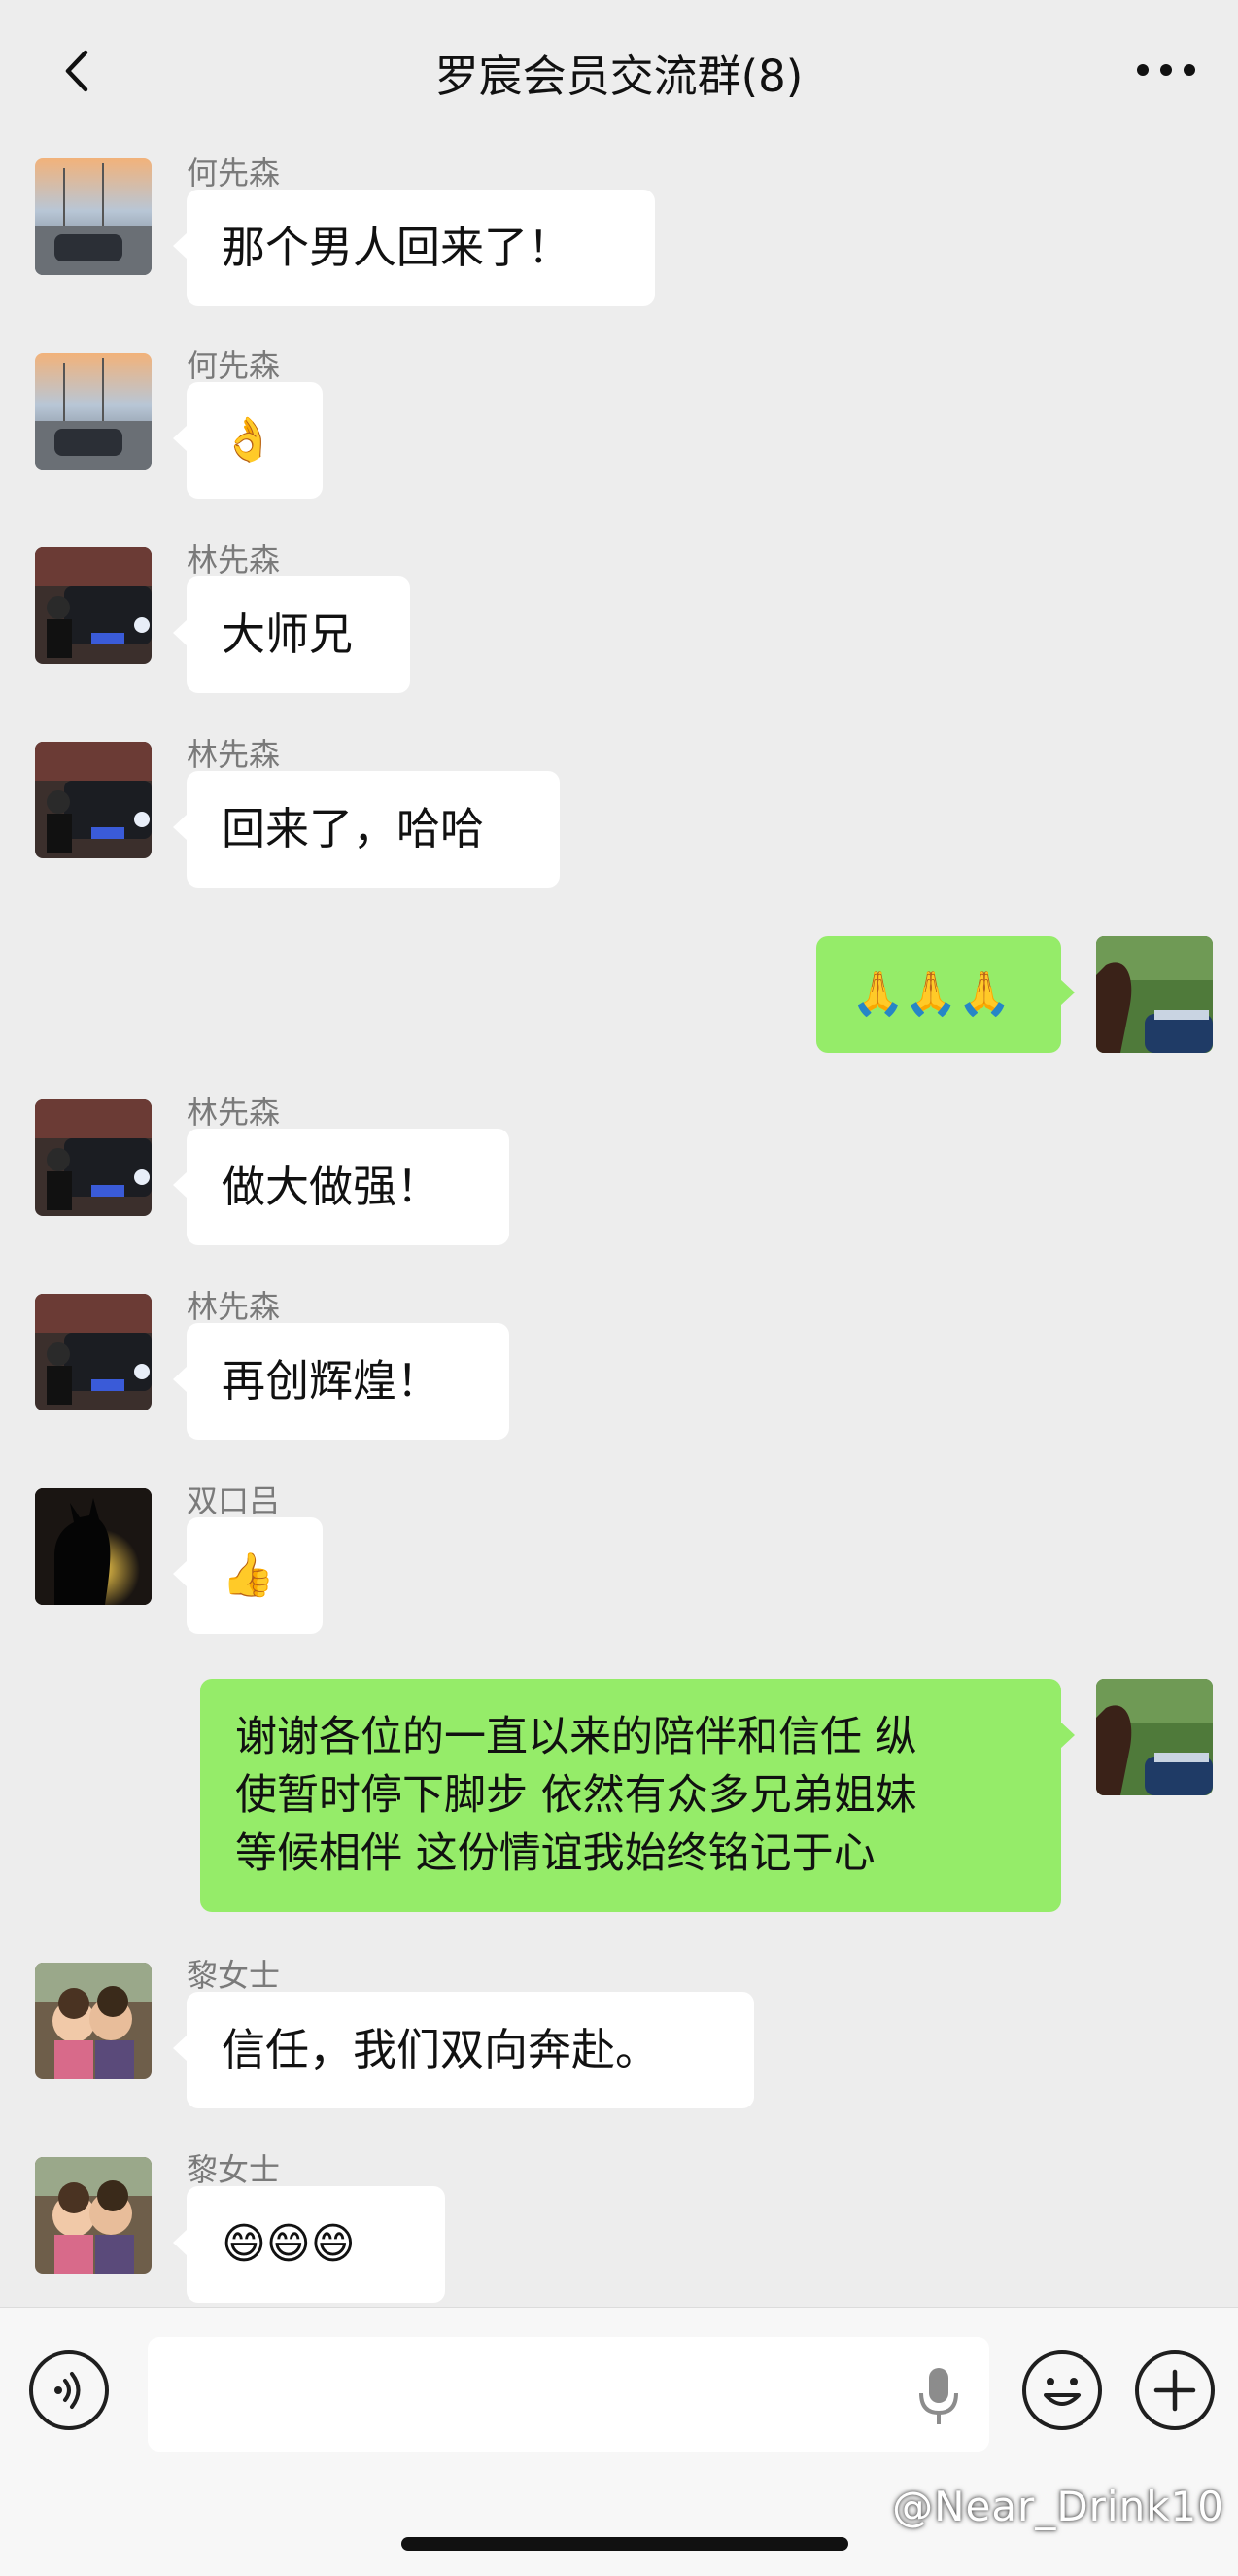 This screenshot has width=1238, height=2576. I want to click on message-bubble: 大师兄, so click(292, 634).